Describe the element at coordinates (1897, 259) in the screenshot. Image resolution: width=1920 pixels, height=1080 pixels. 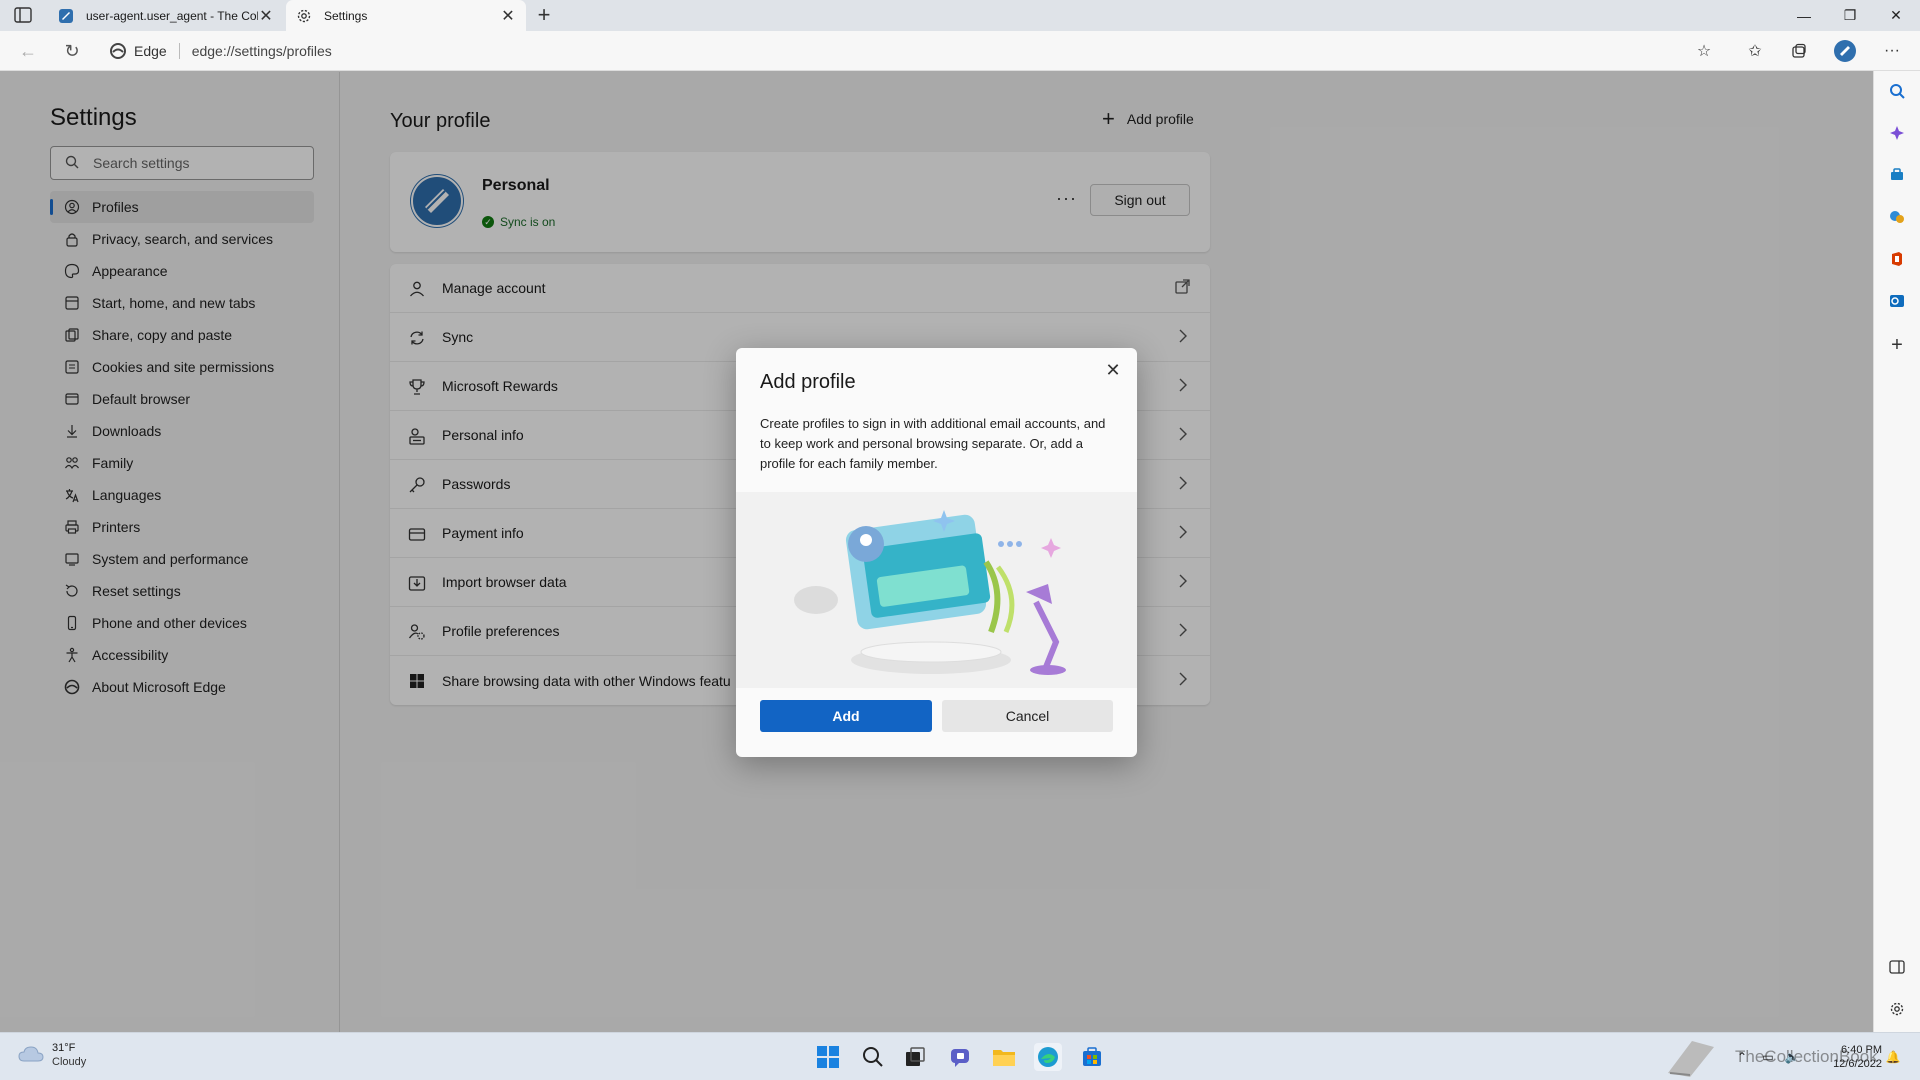
I see `office-icon` at that location.